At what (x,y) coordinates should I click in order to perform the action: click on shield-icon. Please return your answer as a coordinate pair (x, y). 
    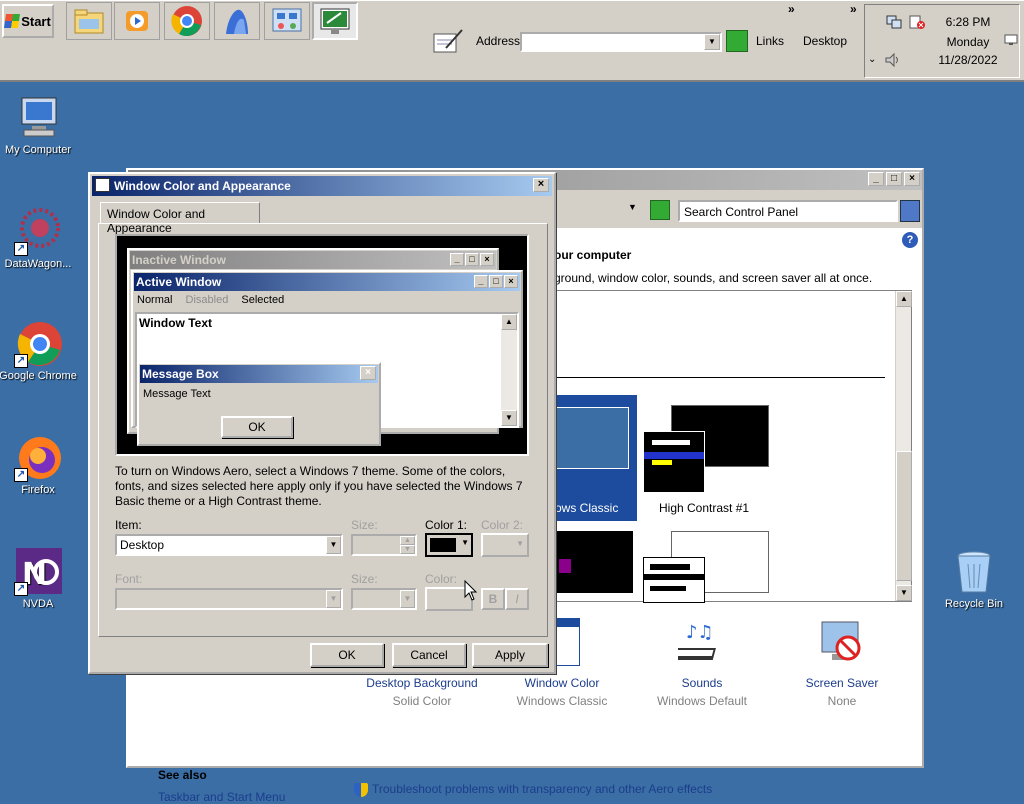
    Looking at the image, I should click on (361, 789).